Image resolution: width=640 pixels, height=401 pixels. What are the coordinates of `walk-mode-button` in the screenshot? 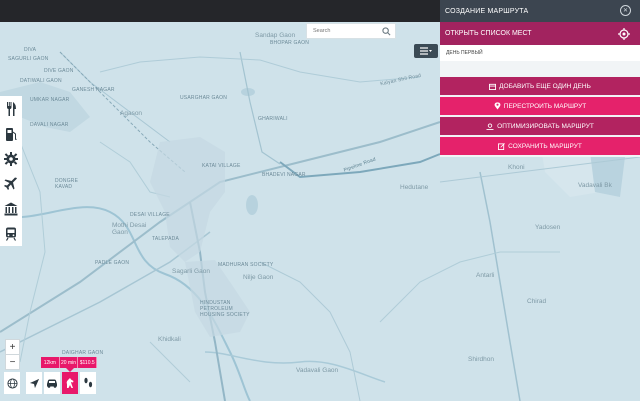 It's located at (88, 383).